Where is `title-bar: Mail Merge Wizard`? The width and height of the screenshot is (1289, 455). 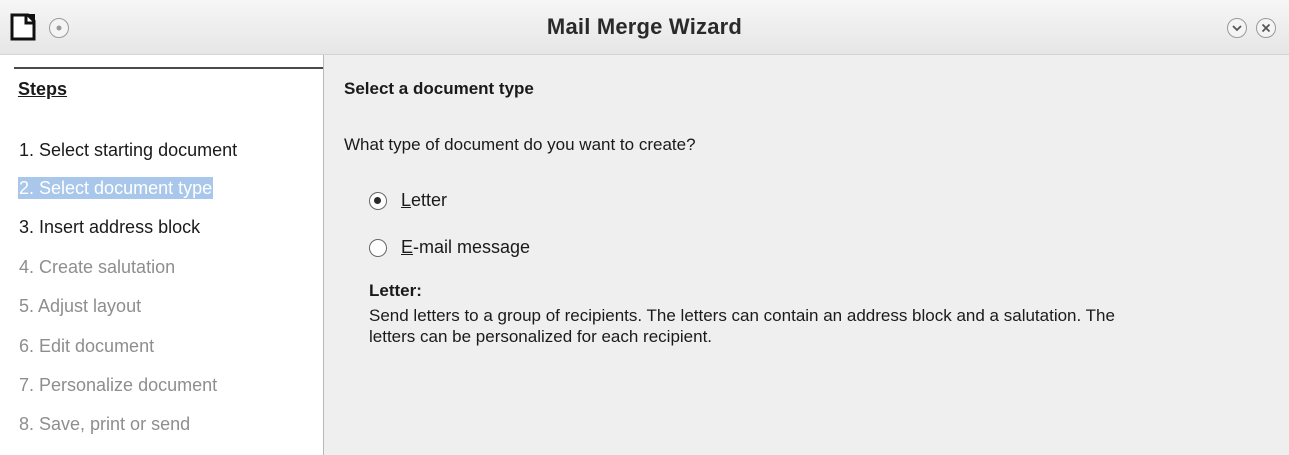 title-bar: Mail Merge Wizard is located at coordinates (644, 27).